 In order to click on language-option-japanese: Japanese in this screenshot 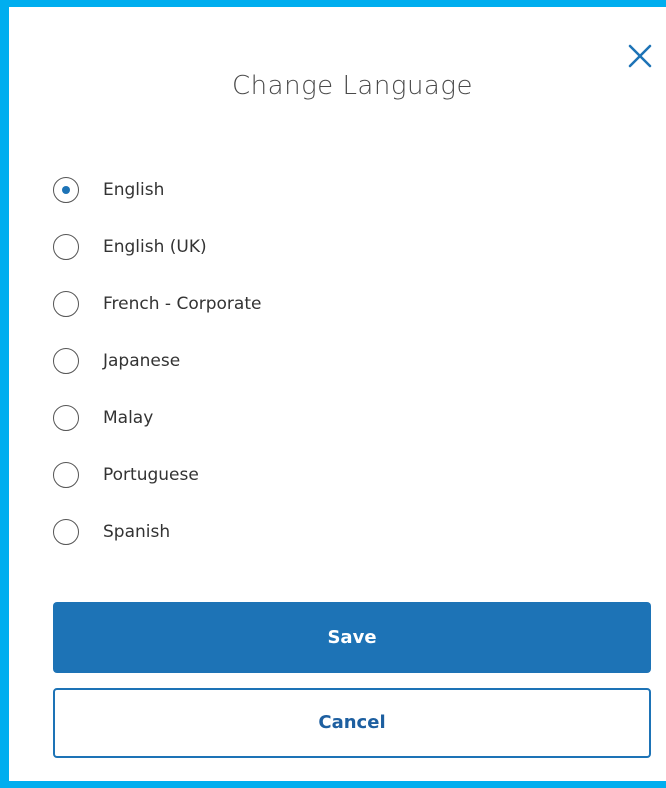, I will do `click(157, 360)`.